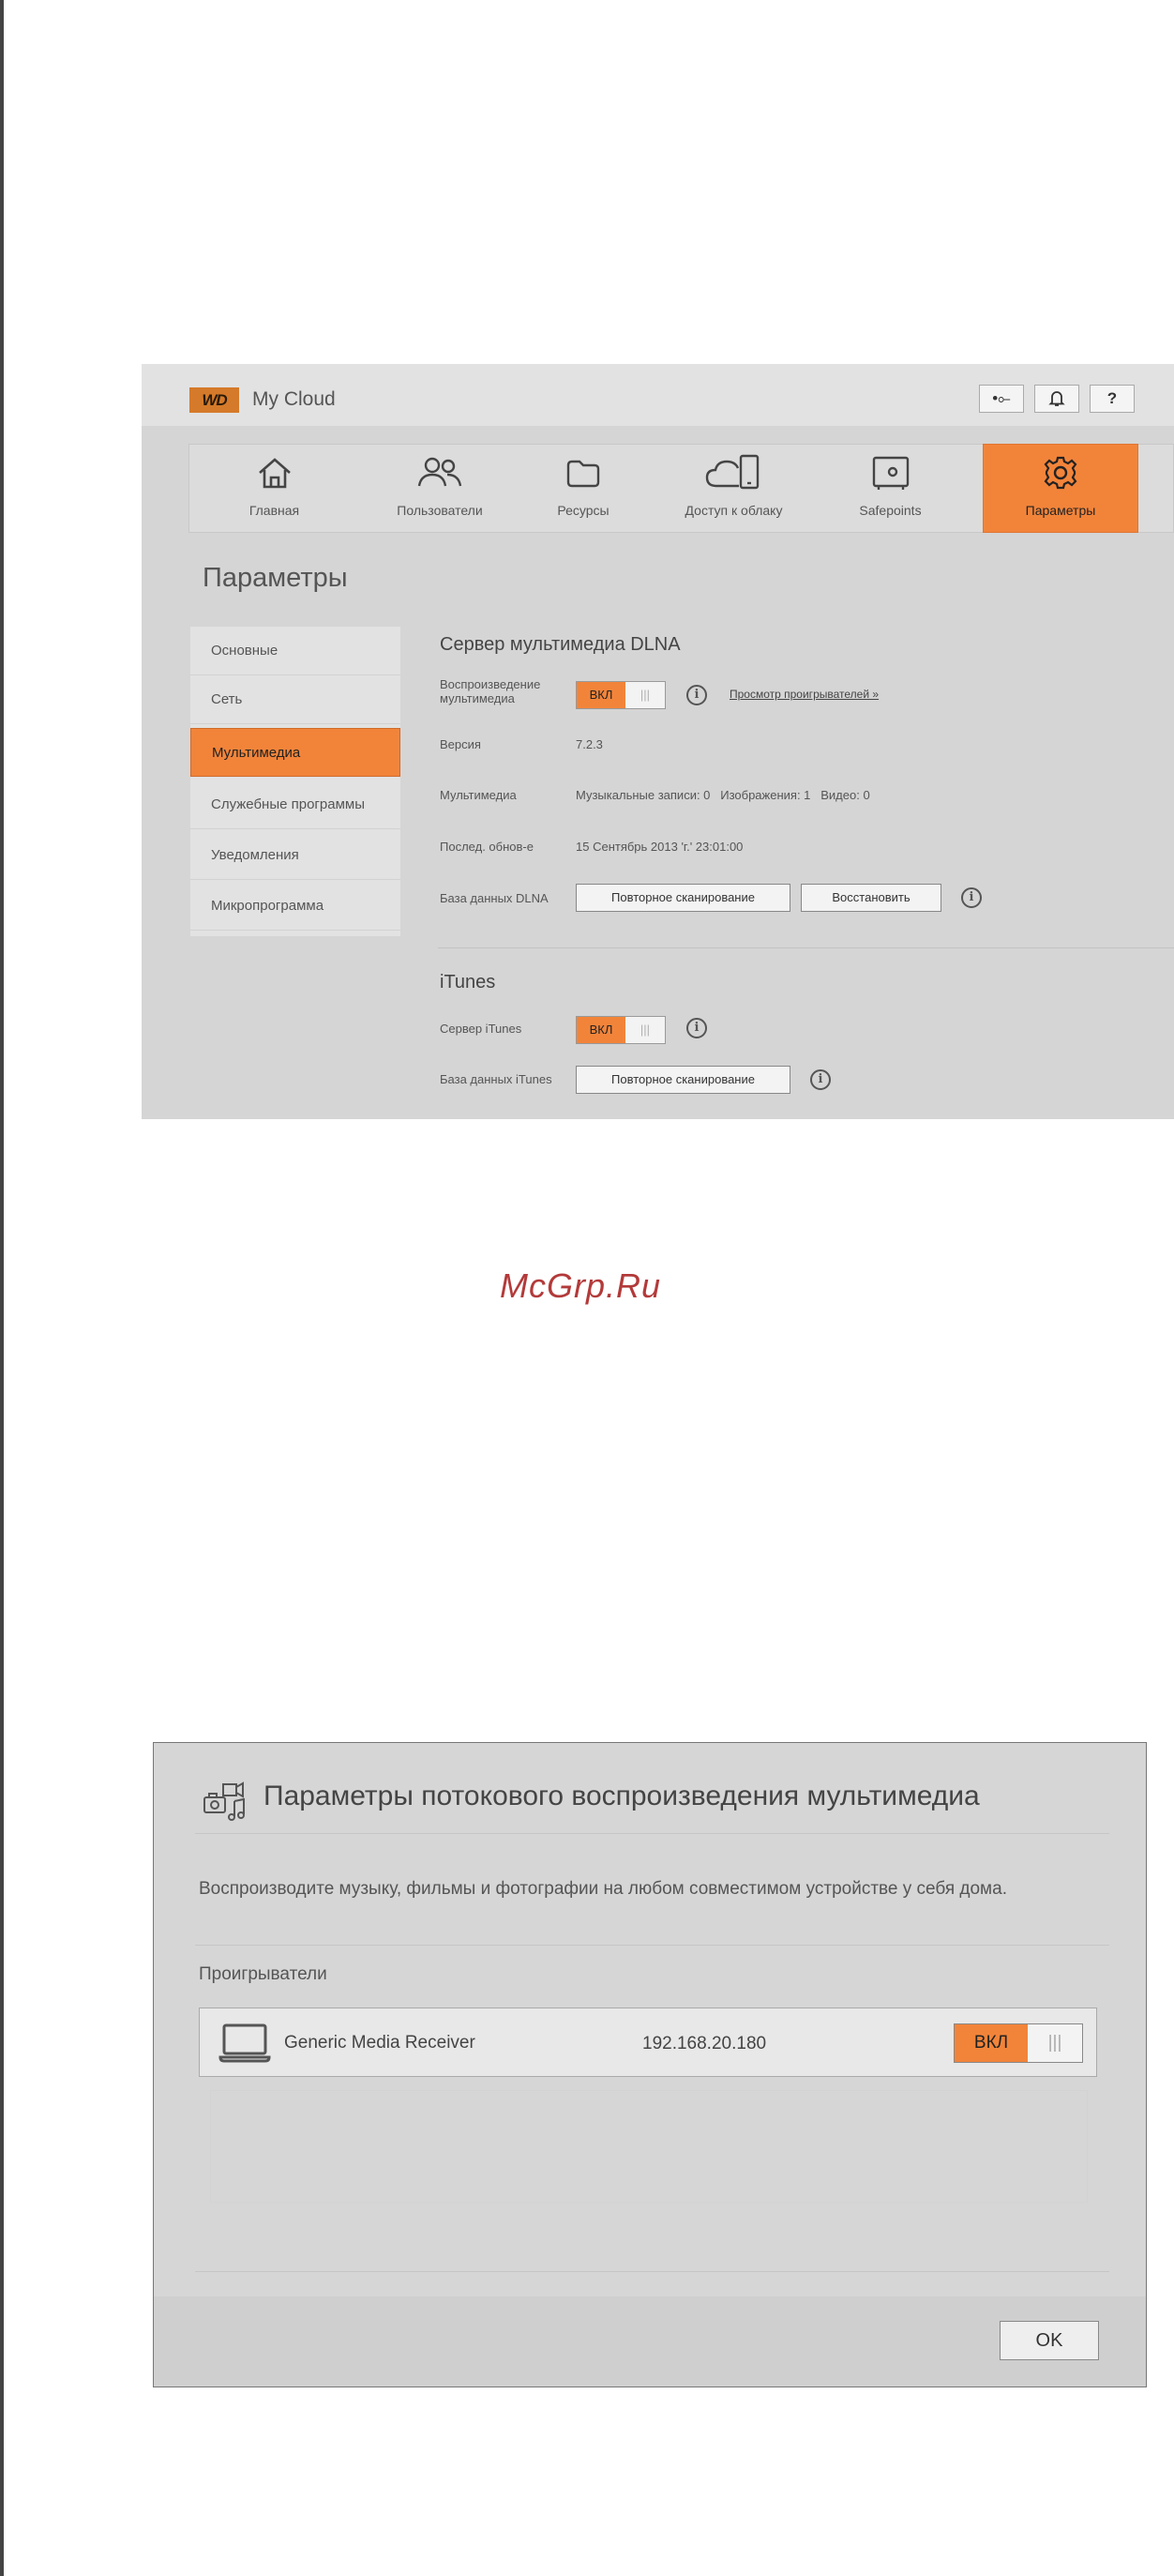 This screenshot has height=2576, width=1174. What do you see at coordinates (244, 2043) in the screenshot?
I see `laptop-icon` at bounding box center [244, 2043].